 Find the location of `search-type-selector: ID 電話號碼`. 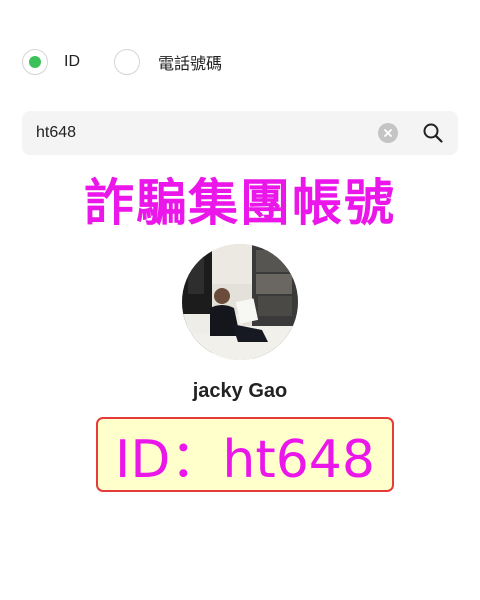

search-type-selector: ID 電話號碼 is located at coordinates (122, 62).